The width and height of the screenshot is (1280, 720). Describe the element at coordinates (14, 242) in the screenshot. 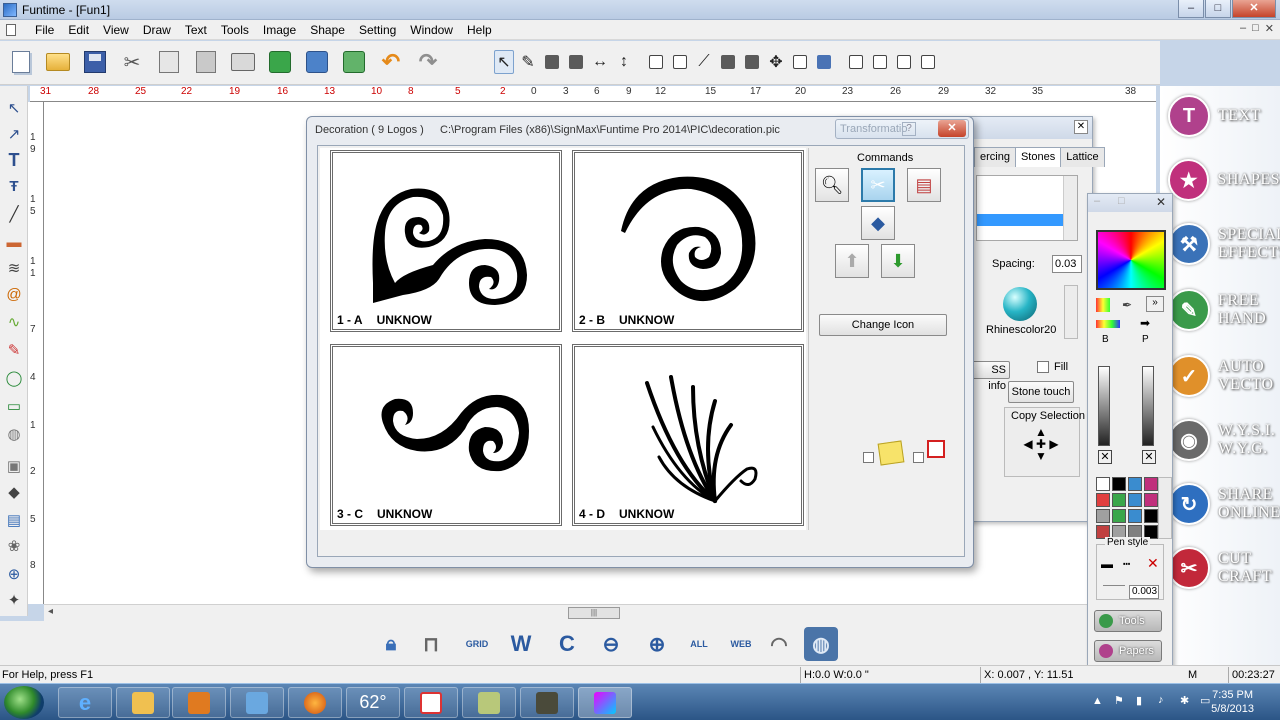

I see `line-tool: ▬` at that location.